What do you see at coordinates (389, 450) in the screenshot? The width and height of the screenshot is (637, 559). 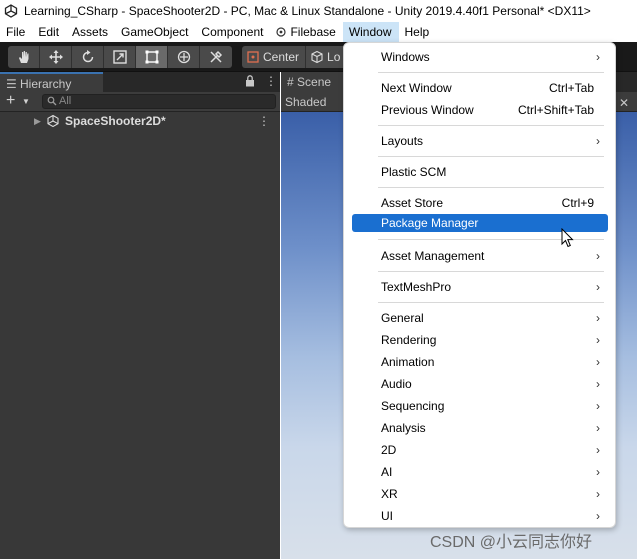 I see `menu-item-label: 2D` at bounding box center [389, 450].